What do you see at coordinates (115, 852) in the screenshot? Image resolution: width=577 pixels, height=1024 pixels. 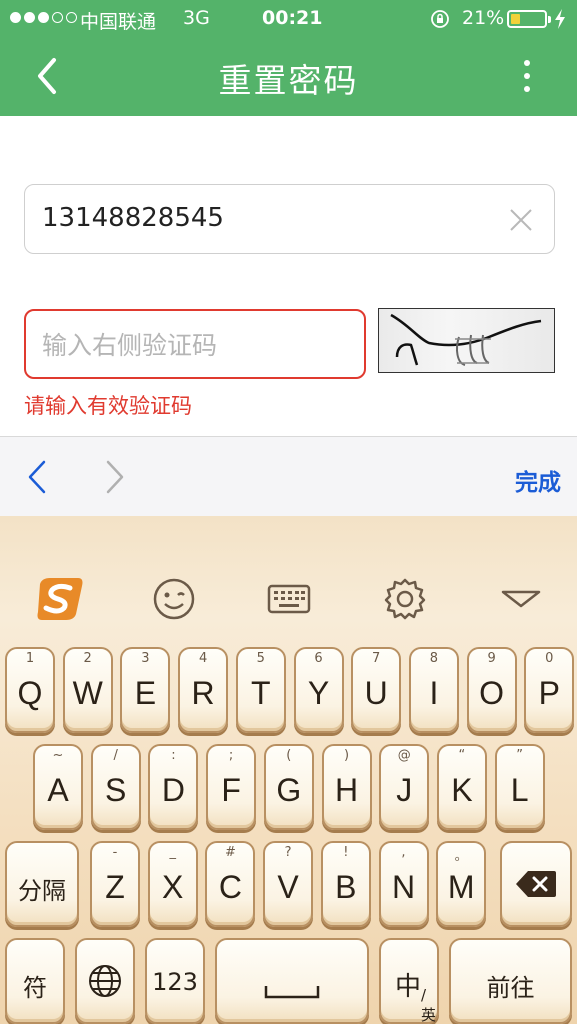 I see `key-hint: -` at bounding box center [115, 852].